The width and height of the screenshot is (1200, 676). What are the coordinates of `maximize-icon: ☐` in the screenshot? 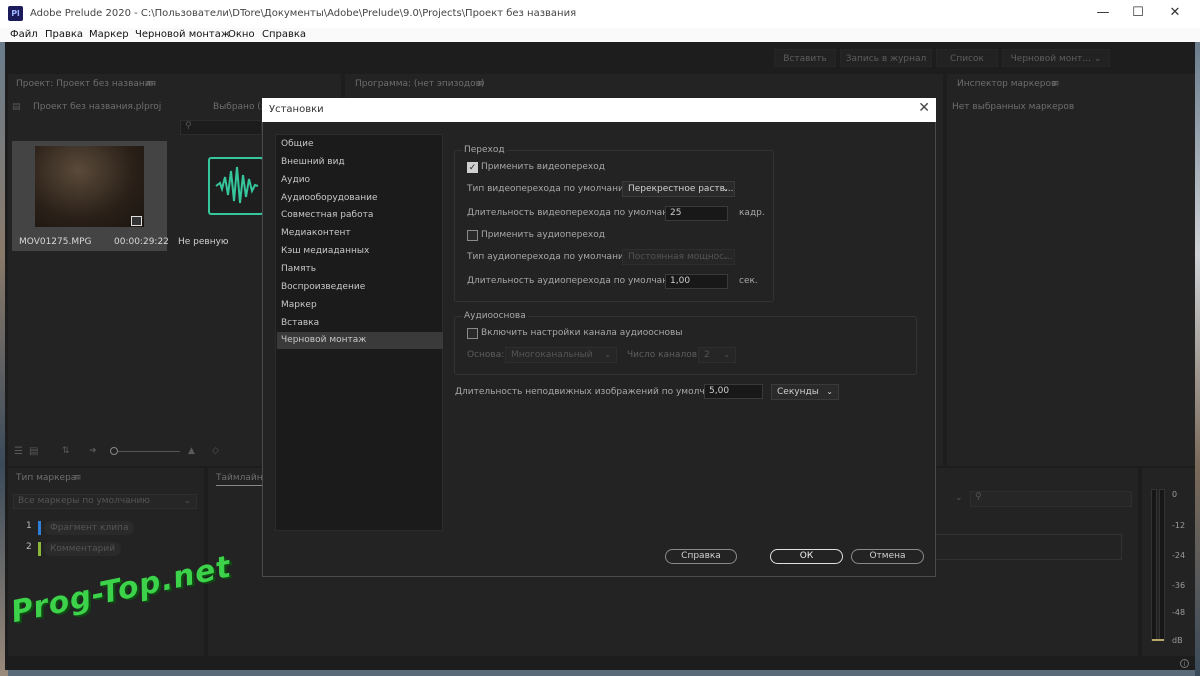 It's located at (1138, 13).